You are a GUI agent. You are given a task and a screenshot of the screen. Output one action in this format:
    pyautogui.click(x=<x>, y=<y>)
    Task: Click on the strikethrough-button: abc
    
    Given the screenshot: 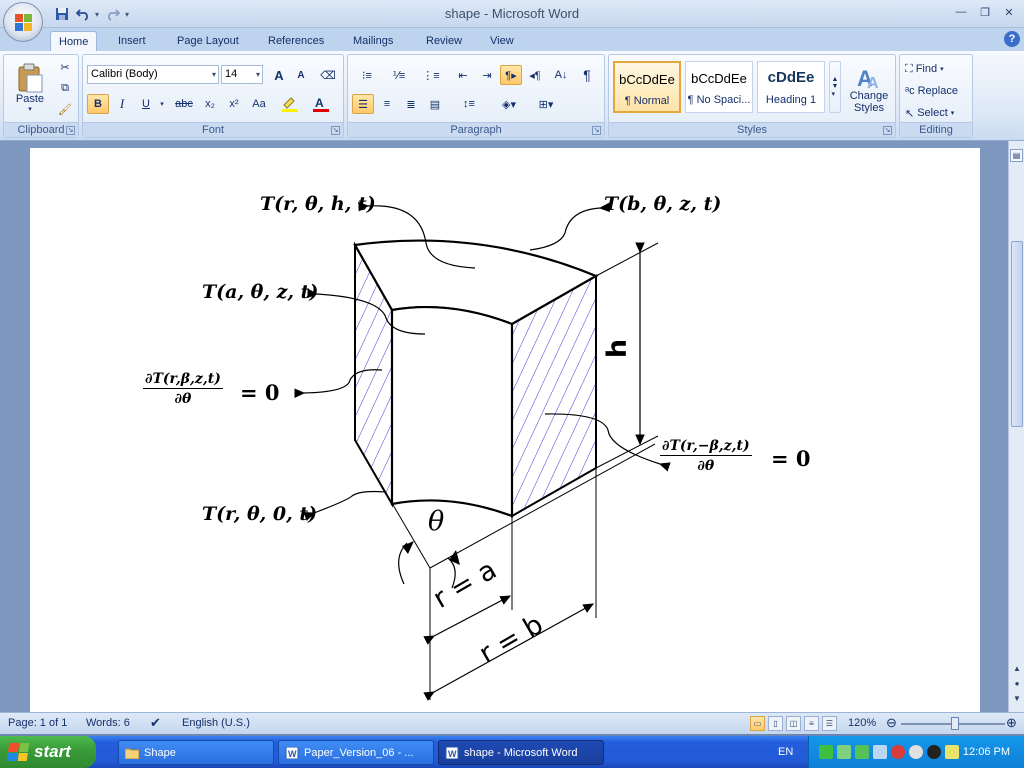 What is the action you would take?
    pyautogui.click(x=184, y=104)
    